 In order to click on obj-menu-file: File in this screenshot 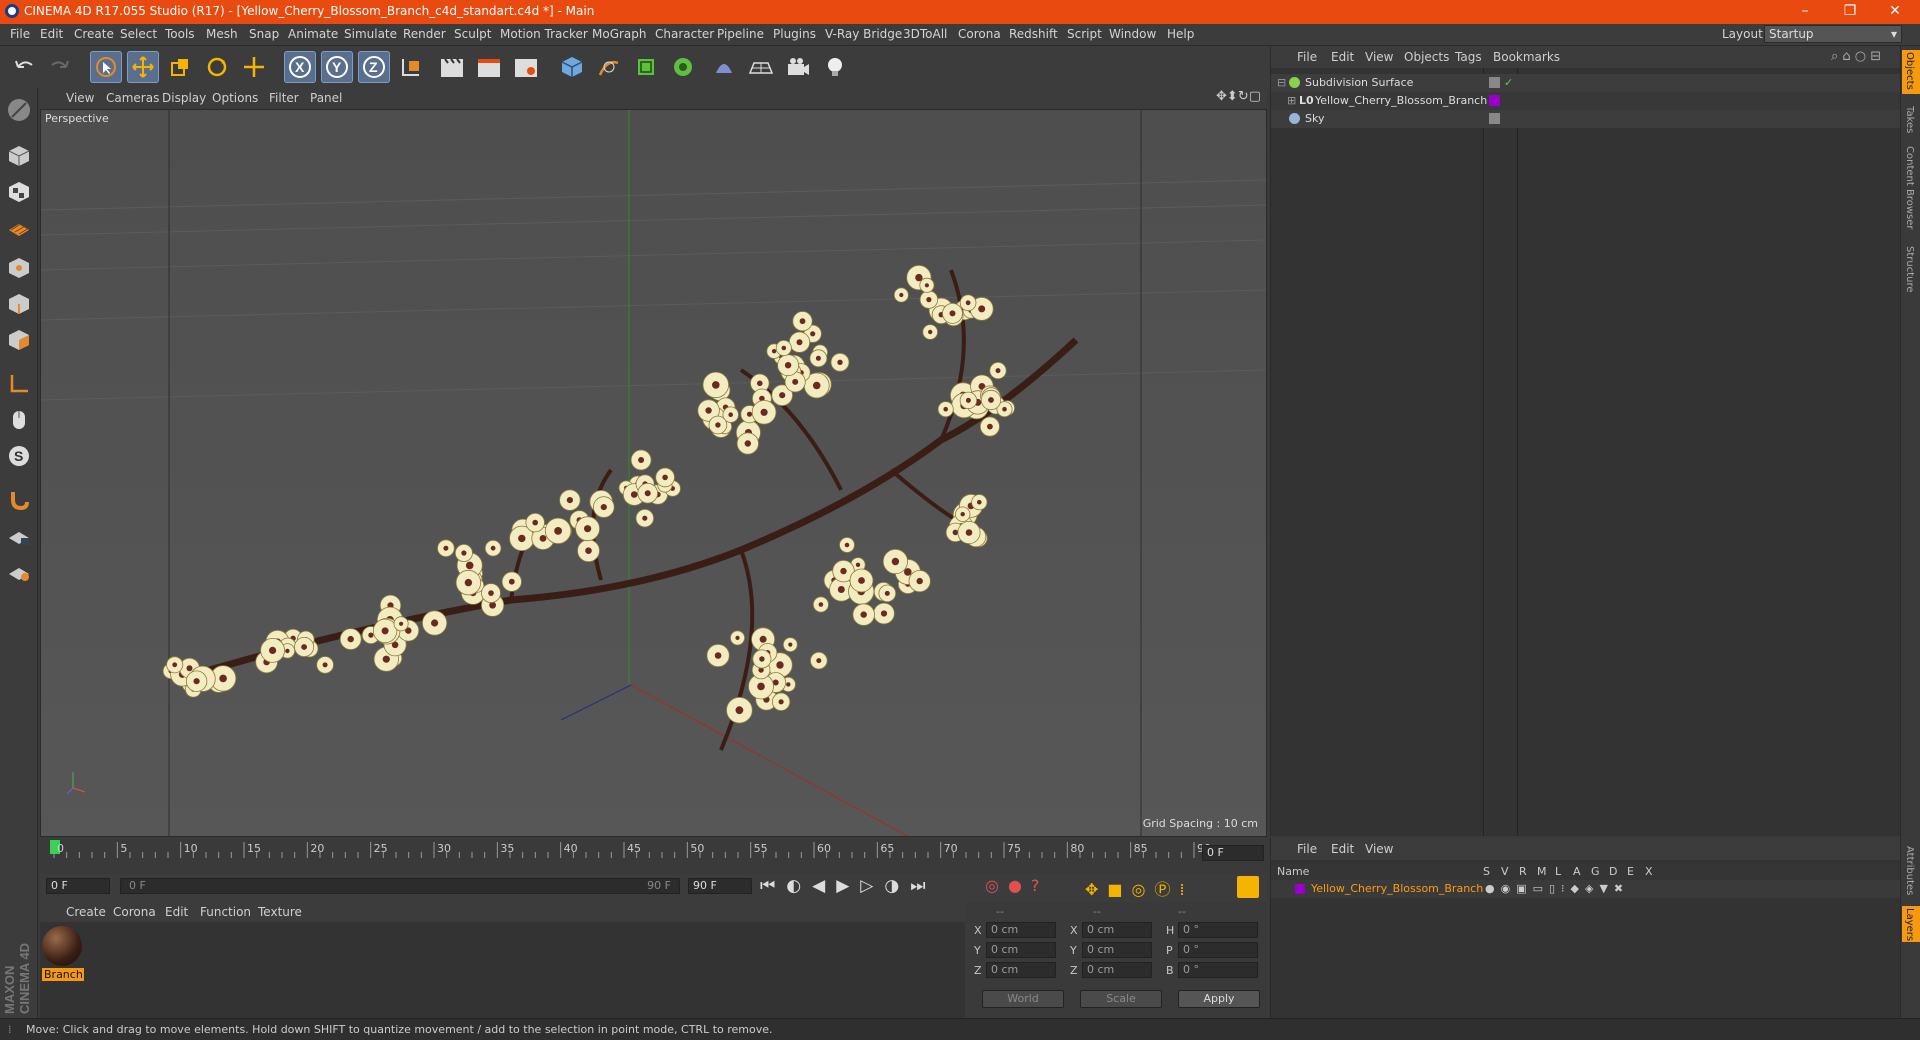, I will do `click(1307, 57)`.